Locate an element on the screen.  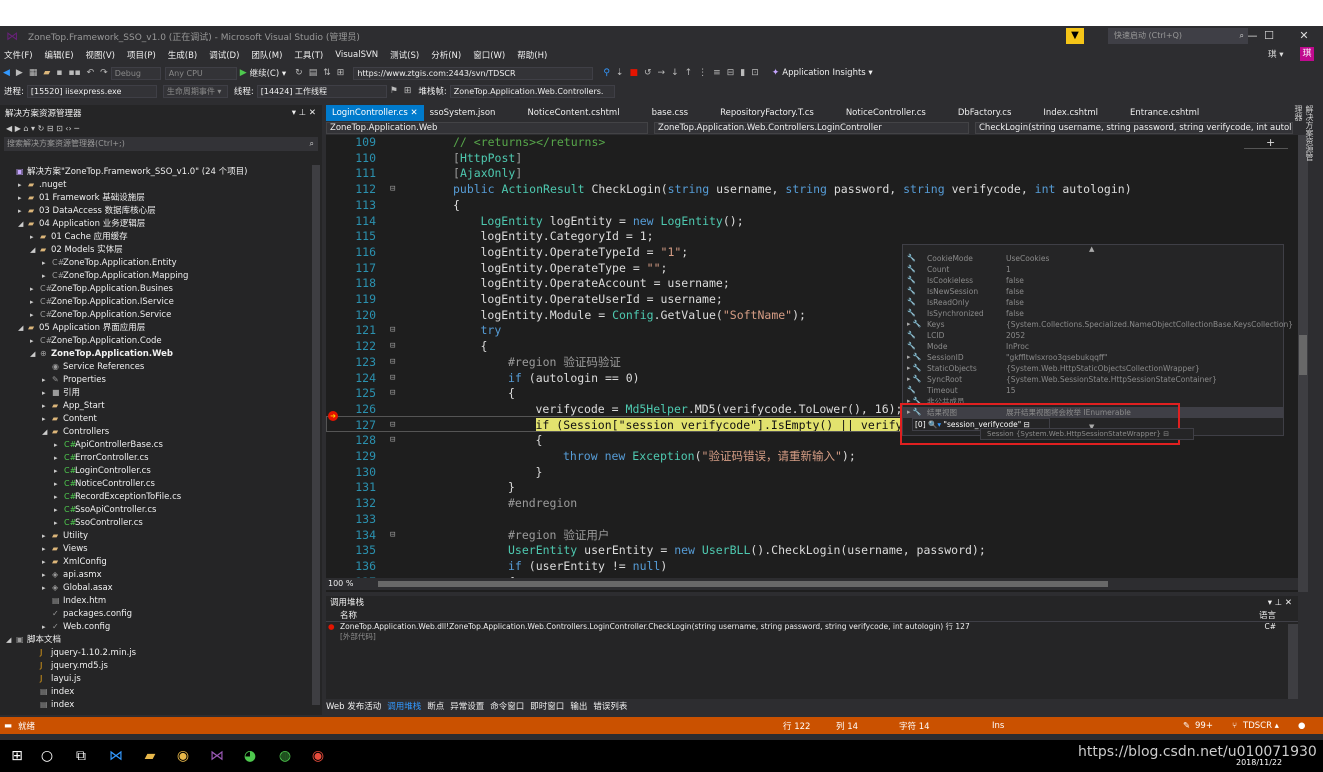
toolbar-tool-icon: ▤ is located at coordinates (313, 73).